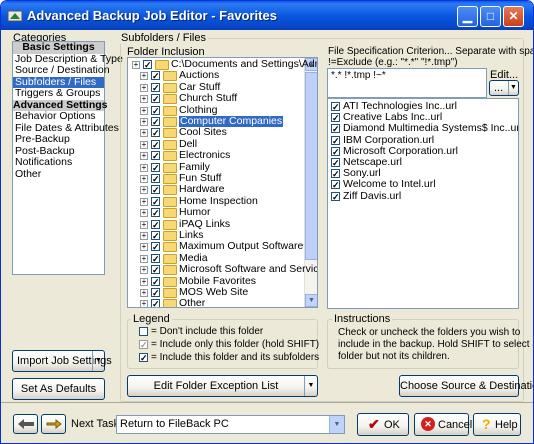 The image size is (534, 444). I want to click on folder-tree-item: + ✓ Microsoft Software and Service, so click(222, 269).